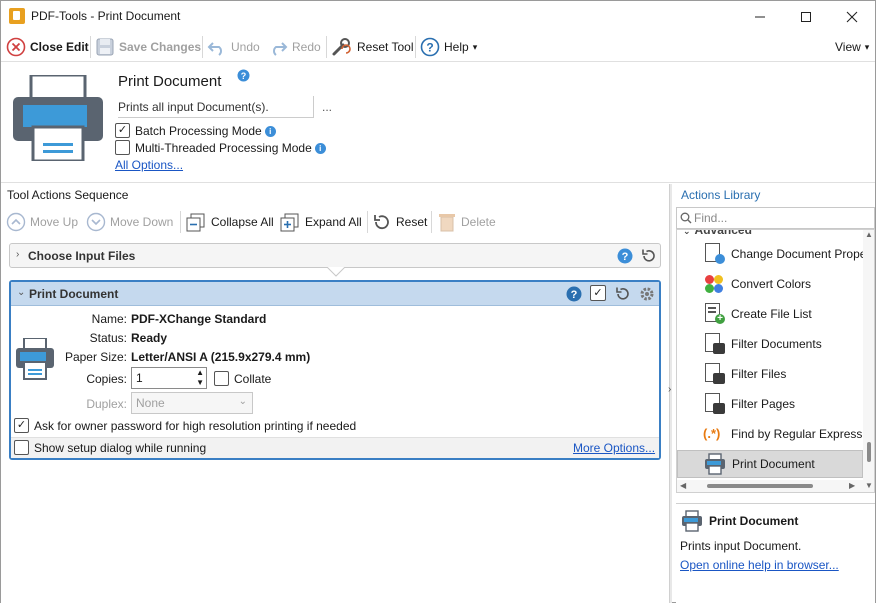  I want to click on delete-button: Delete, so click(466, 222).